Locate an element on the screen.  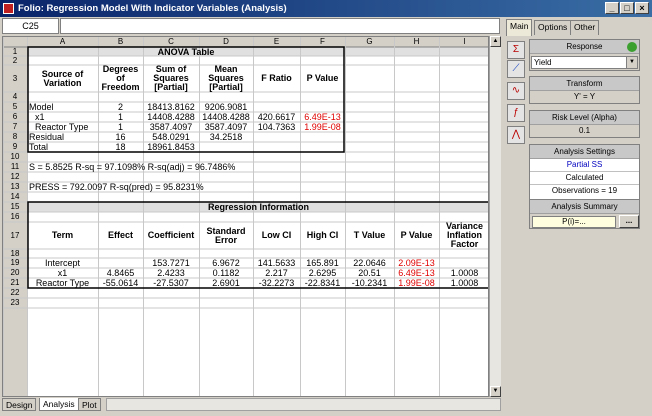
row-header: 3 is located at coordinates (15, 78).